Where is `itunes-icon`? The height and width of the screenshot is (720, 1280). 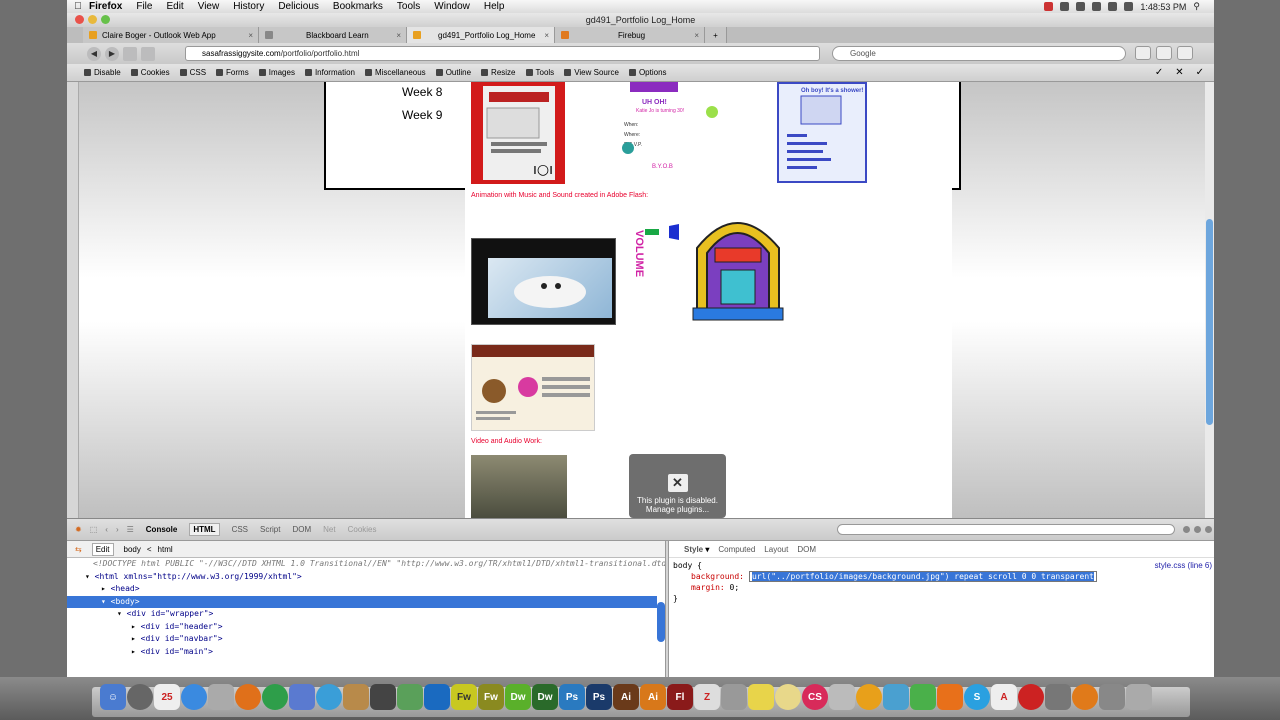
itunes-icon is located at coordinates (329, 697).